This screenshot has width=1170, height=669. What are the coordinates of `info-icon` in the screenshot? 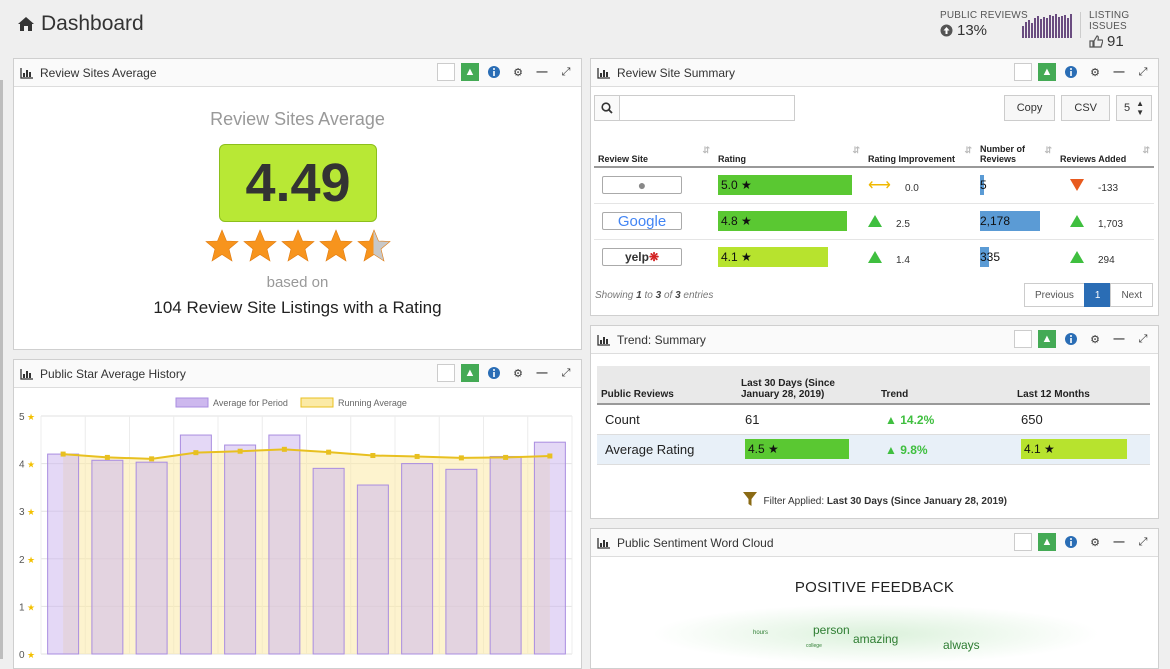 It's located at (1071, 339).